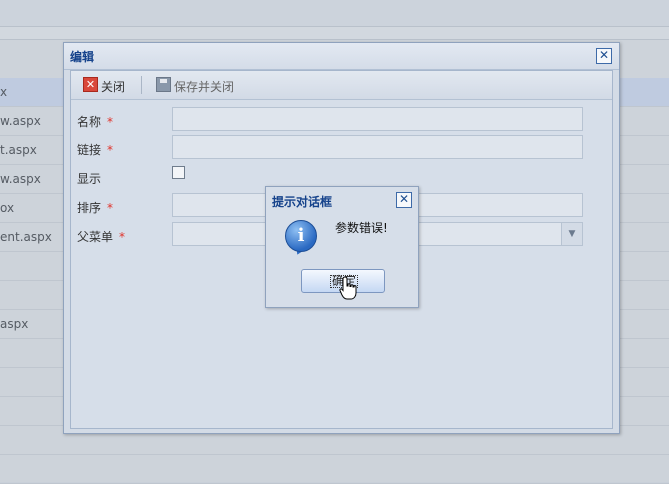  What do you see at coordinates (301, 236) in the screenshot?
I see `info-icon: i` at bounding box center [301, 236].